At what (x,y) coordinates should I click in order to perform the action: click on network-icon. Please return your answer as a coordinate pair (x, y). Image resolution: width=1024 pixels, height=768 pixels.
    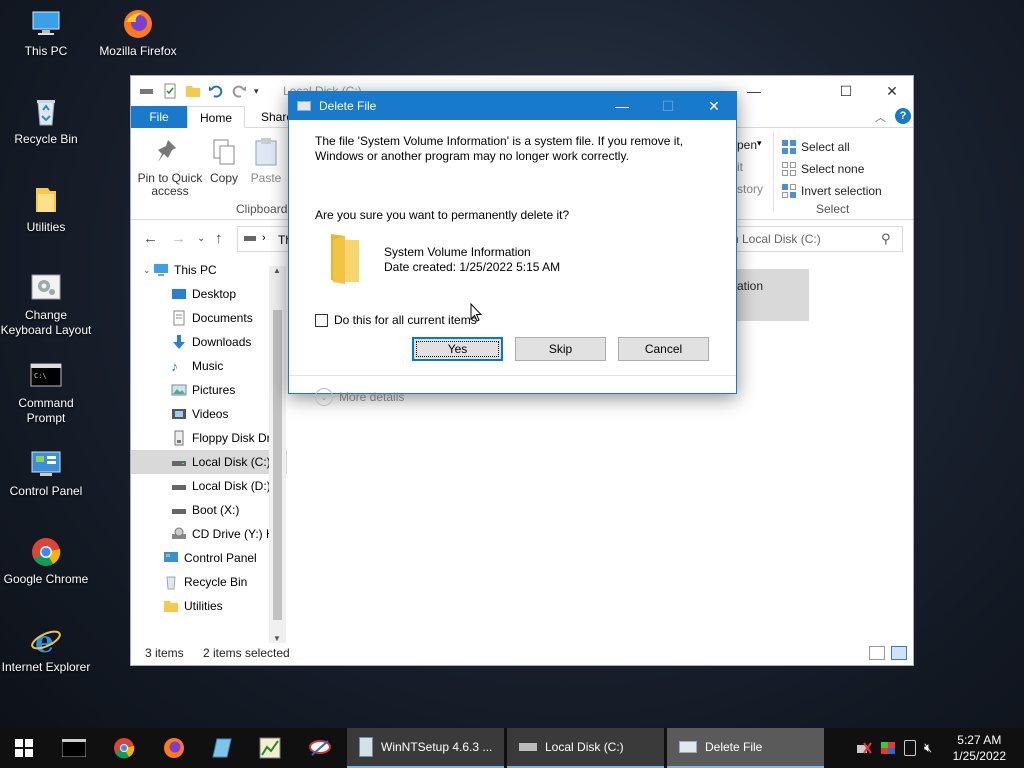
    Looking at the image, I should click on (864, 748).